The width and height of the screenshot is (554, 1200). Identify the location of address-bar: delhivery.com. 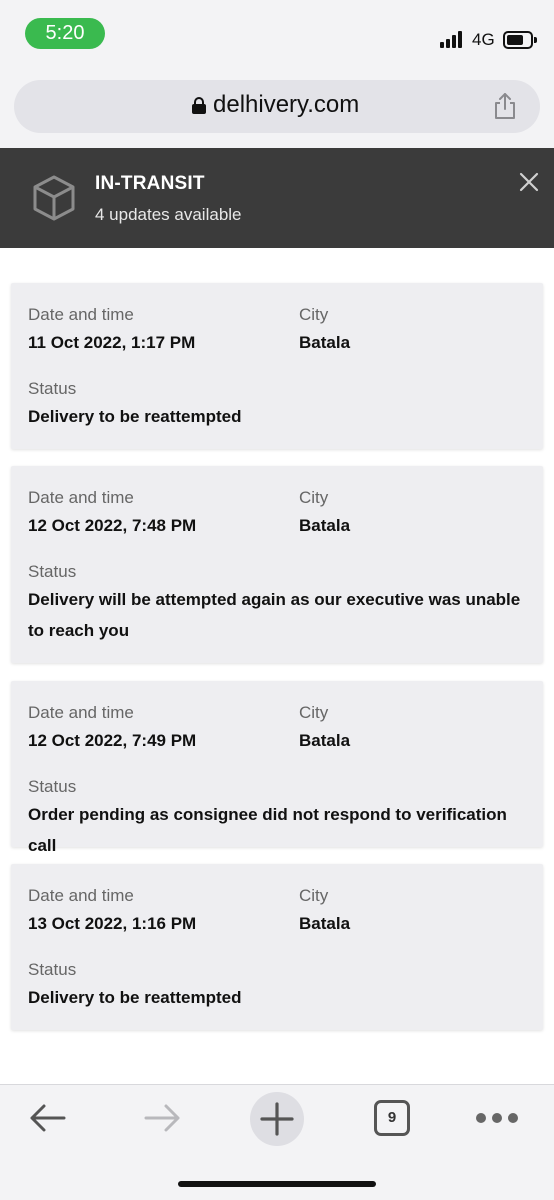
(277, 106).